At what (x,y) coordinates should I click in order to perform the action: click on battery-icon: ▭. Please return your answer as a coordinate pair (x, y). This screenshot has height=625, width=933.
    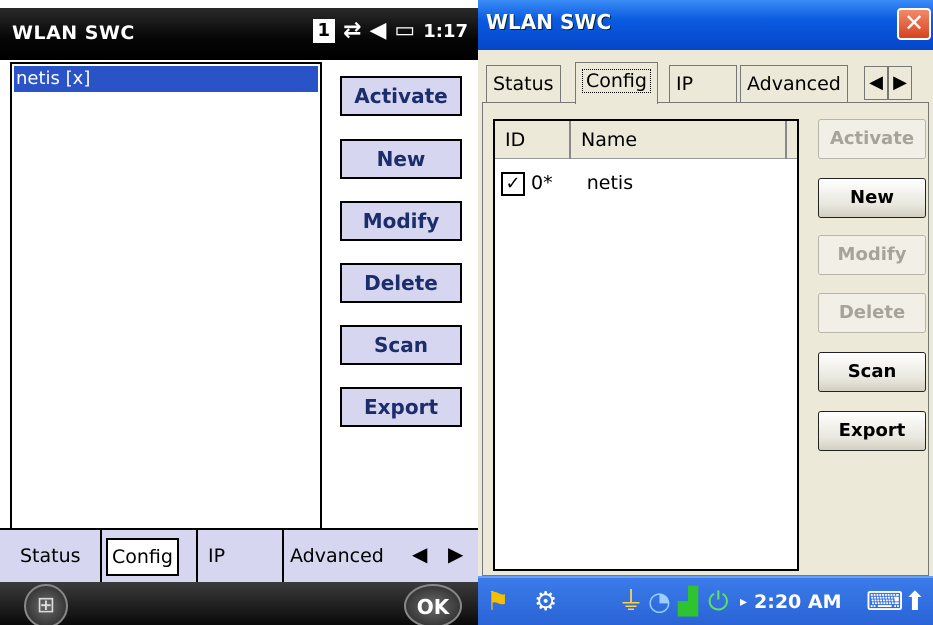
    Looking at the image, I should click on (404, 31).